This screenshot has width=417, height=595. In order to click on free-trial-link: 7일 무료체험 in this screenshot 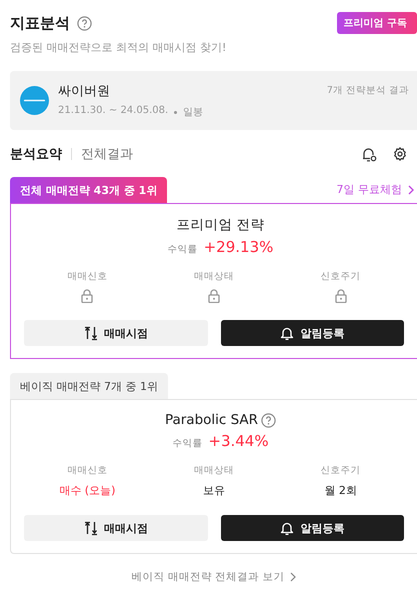, I will do `click(369, 189)`.